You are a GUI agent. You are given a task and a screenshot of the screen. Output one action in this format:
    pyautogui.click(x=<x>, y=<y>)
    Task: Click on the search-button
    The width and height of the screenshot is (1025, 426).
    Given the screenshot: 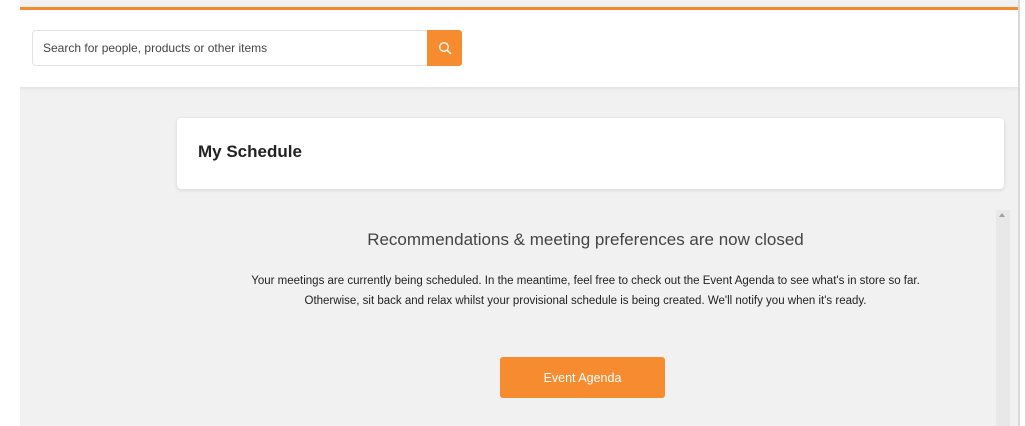 What is the action you would take?
    pyautogui.click(x=444, y=48)
    